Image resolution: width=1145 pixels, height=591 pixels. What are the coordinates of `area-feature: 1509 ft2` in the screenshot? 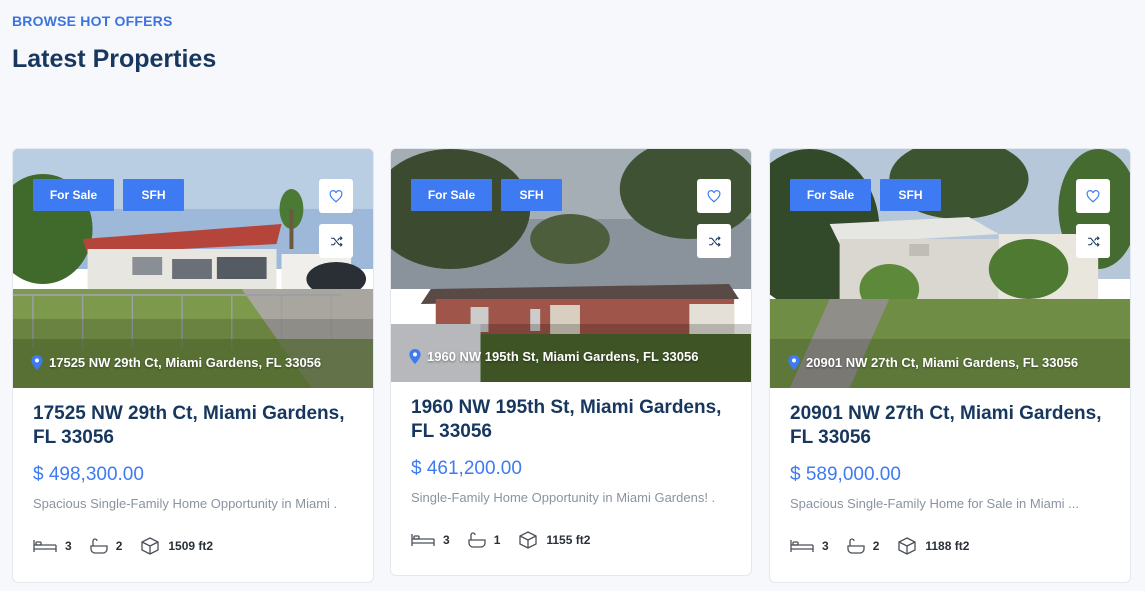 It's located at (176, 546).